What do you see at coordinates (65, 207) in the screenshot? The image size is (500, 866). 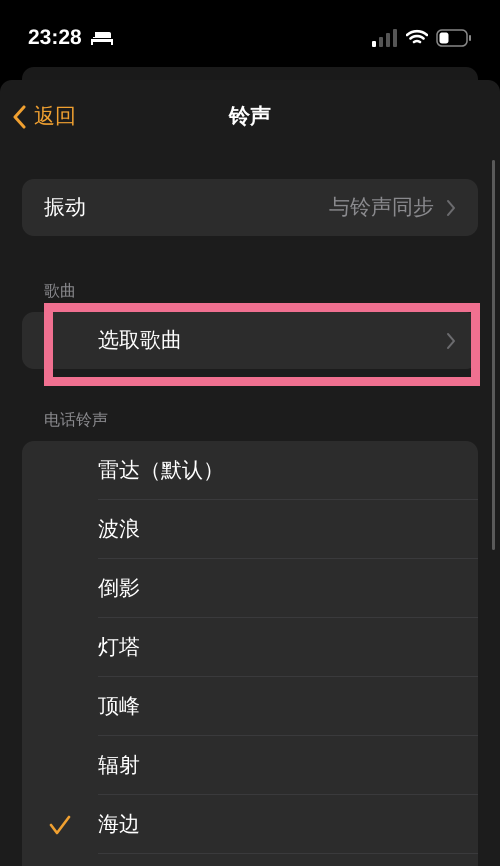 I see `row-label: 振动` at bounding box center [65, 207].